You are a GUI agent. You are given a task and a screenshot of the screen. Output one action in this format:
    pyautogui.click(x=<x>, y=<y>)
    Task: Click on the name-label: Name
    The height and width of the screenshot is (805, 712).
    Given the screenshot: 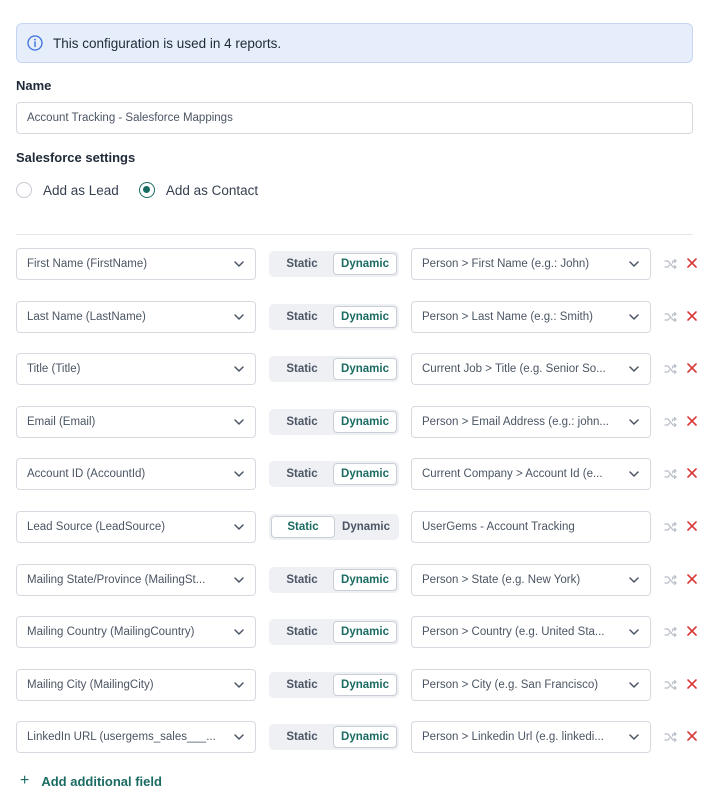 What is the action you would take?
    pyautogui.click(x=34, y=85)
    